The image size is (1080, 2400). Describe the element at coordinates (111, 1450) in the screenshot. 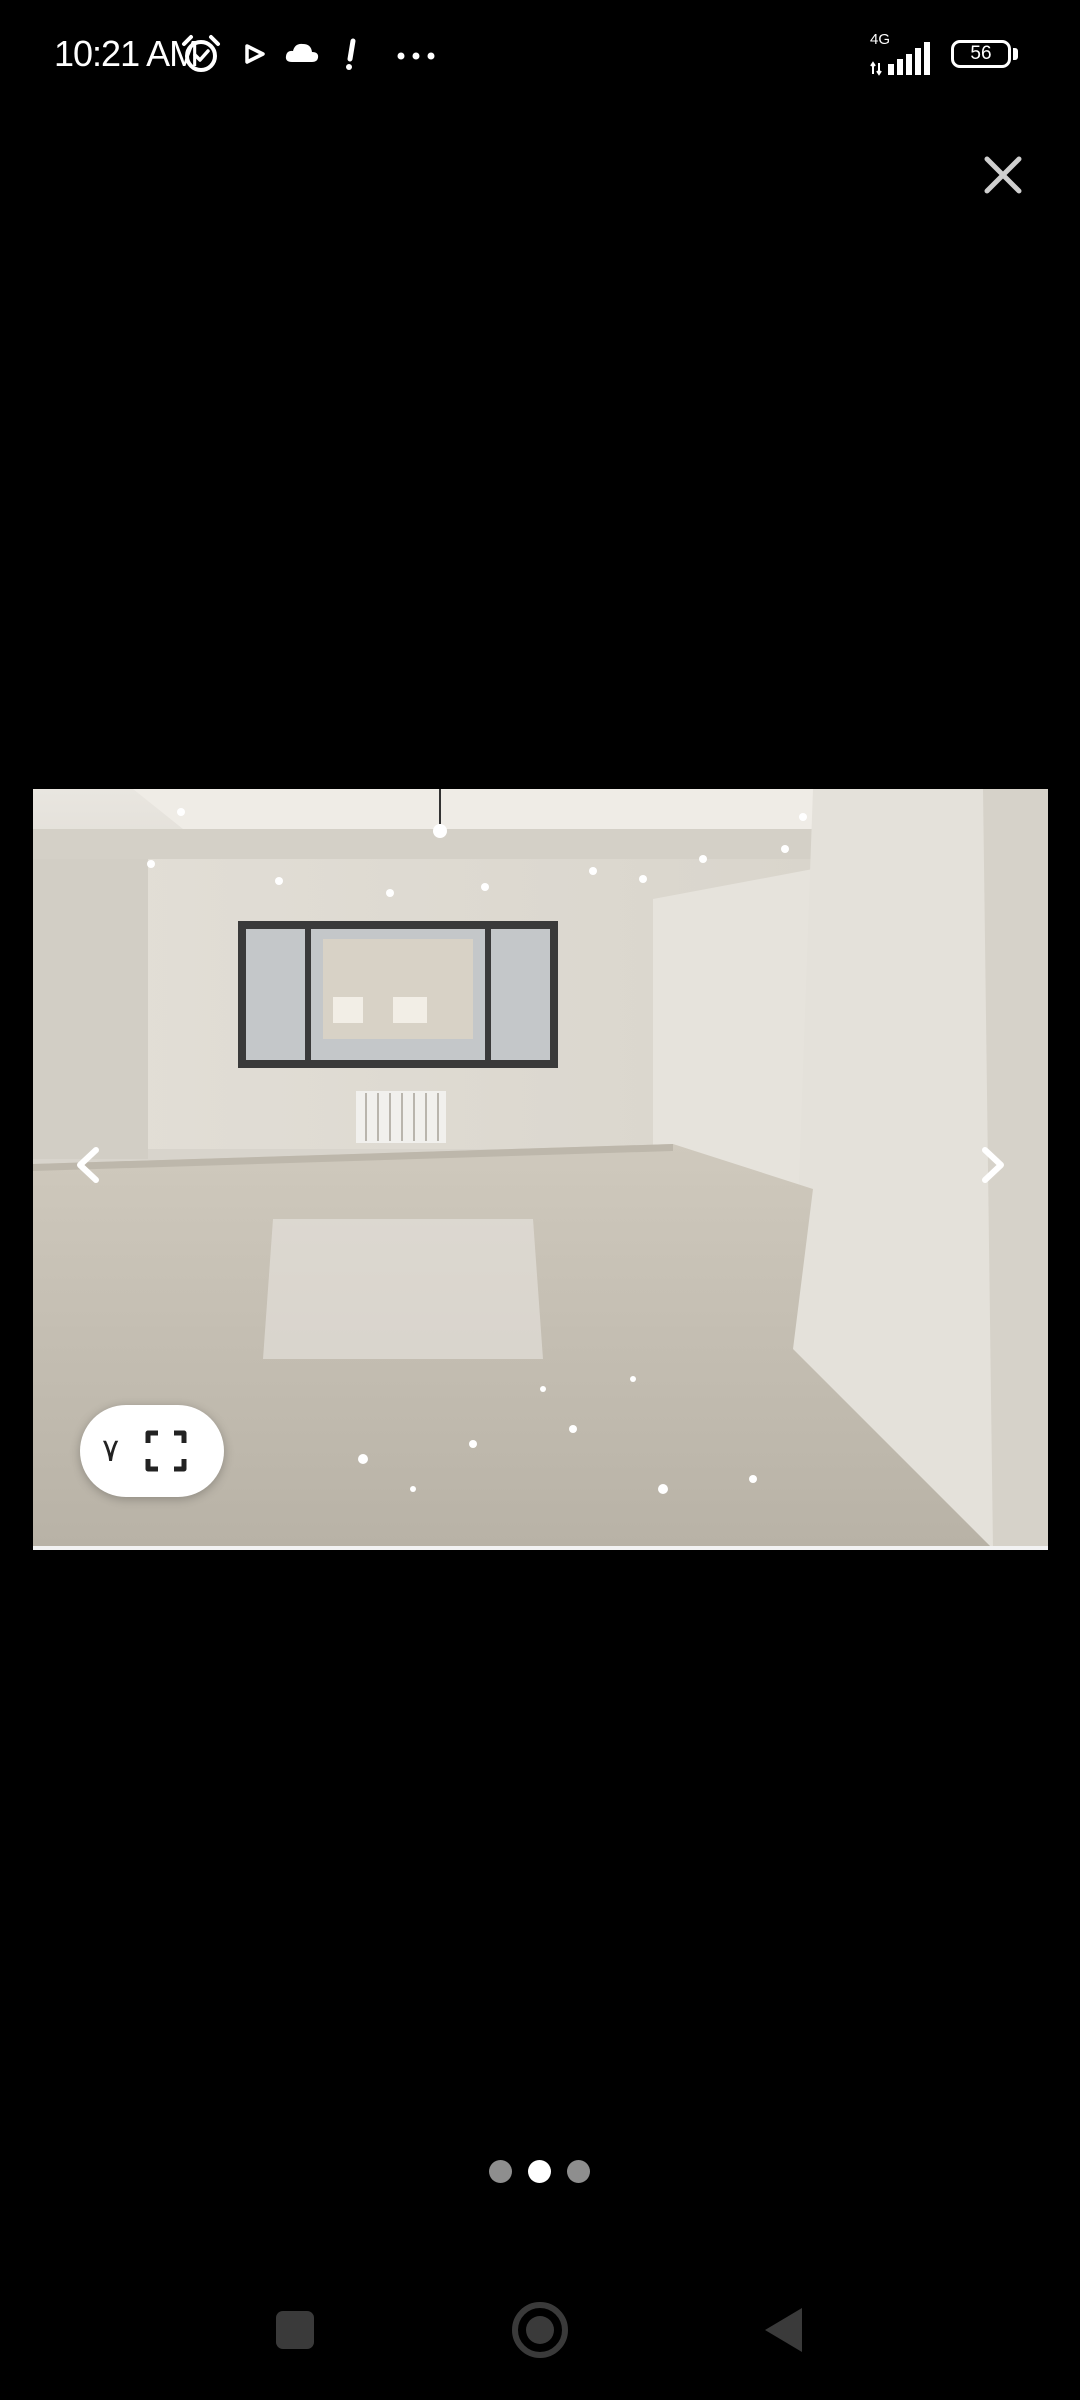

I see `photo-count: ۷` at that location.